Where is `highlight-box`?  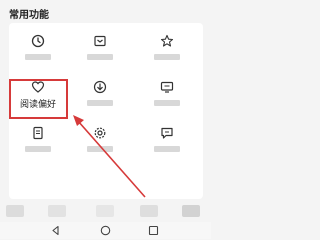
highlight-box is located at coordinates (38, 99).